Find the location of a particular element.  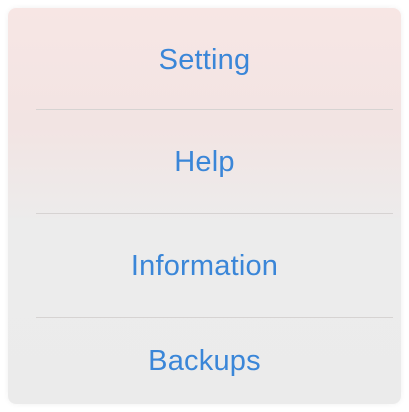

menu-item-label: Information is located at coordinates (204, 265).